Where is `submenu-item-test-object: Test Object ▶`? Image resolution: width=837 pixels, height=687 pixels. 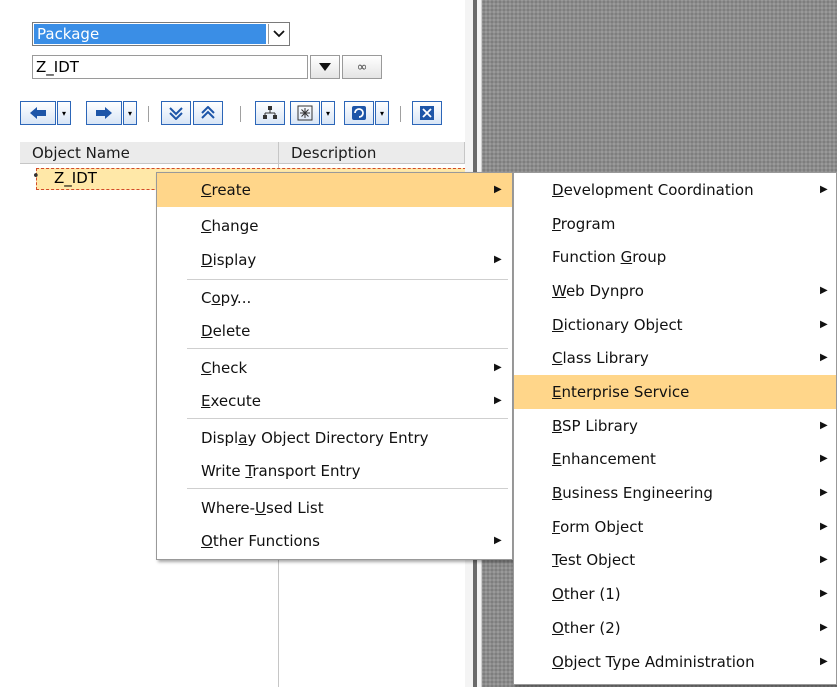 submenu-item-test-object: Test Object ▶ is located at coordinates (675, 560).